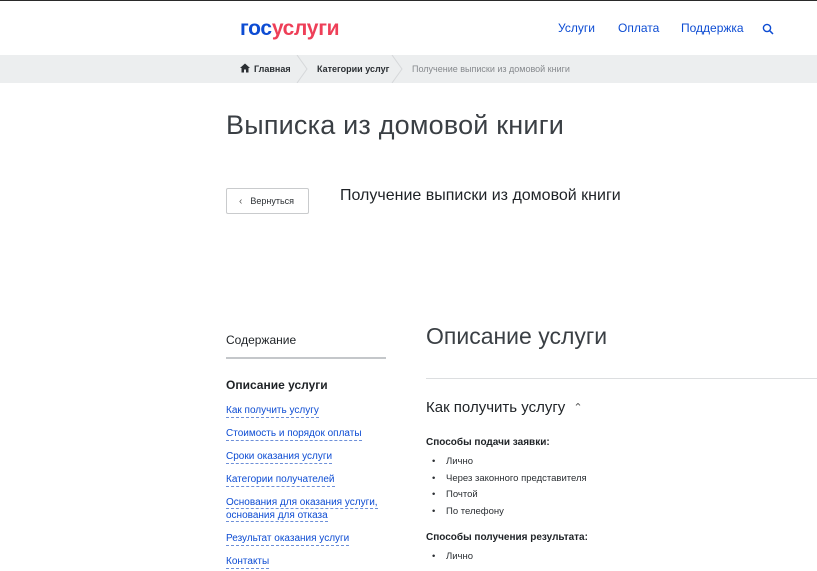  What do you see at coordinates (455, 494) in the screenshot?
I see `list-item: • Почтой` at bounding box center [455, 494].